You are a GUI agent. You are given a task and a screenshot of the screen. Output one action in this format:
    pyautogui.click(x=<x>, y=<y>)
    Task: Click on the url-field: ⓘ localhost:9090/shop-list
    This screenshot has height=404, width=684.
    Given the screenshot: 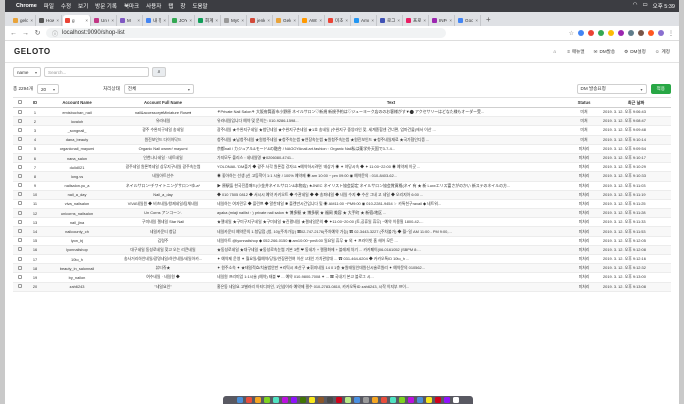 What is the action you would take?
    pyautogui.click(x=246, y=33)
    